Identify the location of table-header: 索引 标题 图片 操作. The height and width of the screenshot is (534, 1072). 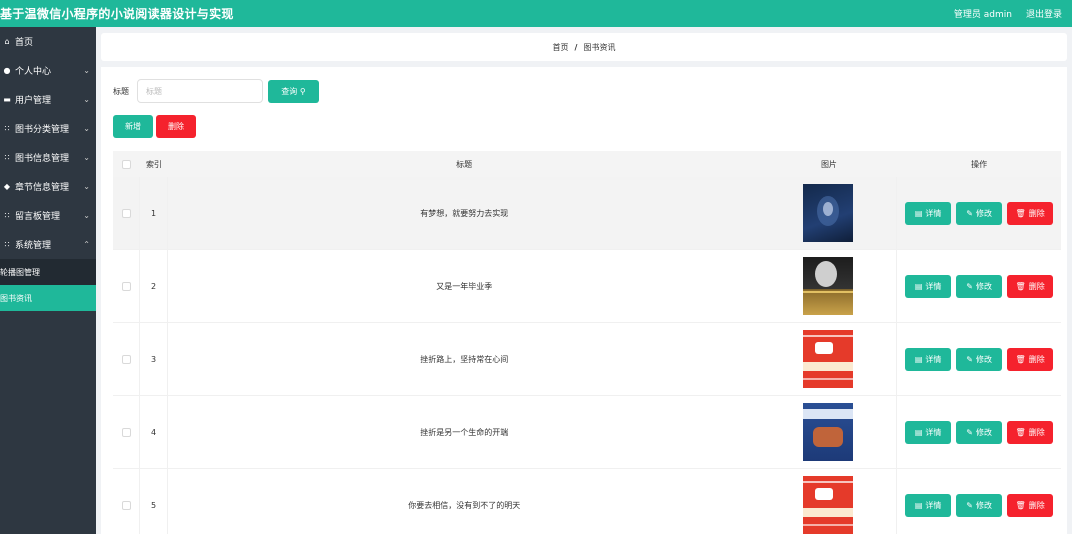
(587, 164).